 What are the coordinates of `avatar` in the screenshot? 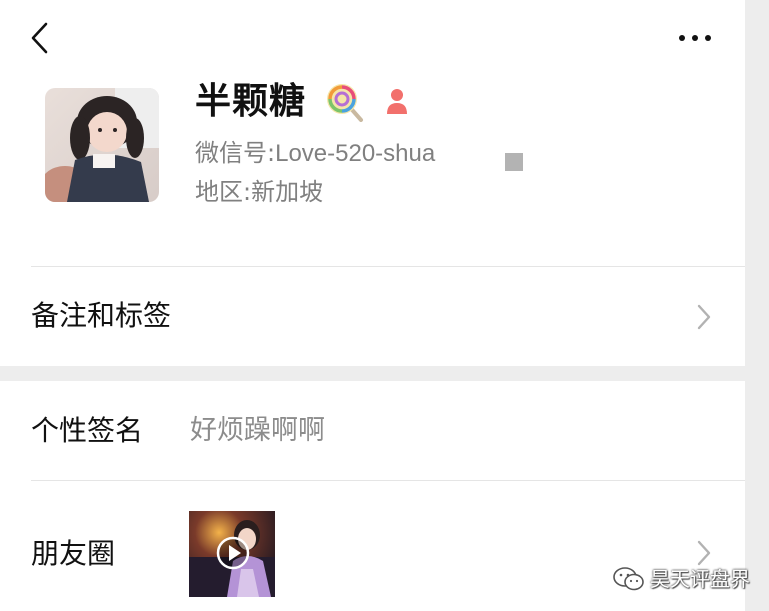 It's located at (102, 145).